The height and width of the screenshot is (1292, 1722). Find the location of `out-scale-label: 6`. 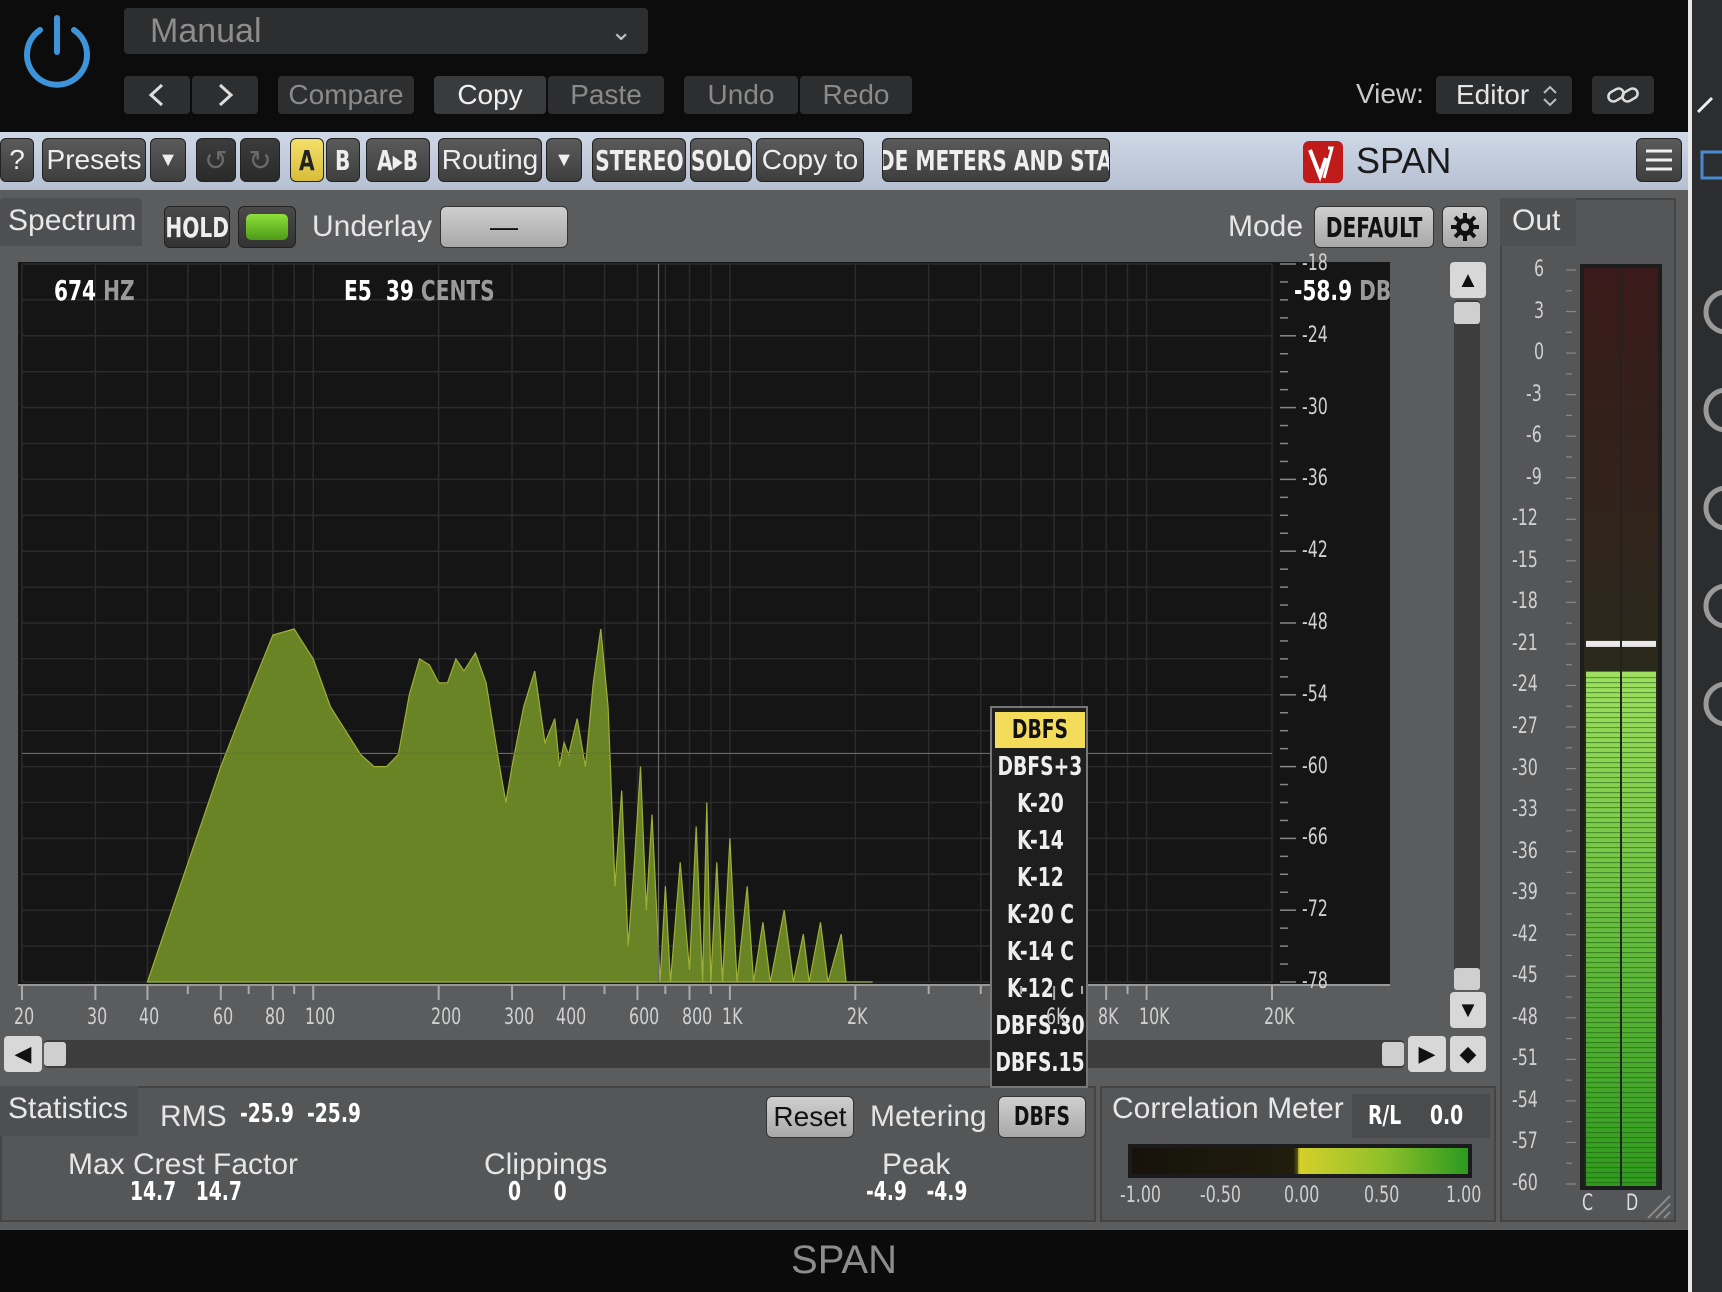

out-scale-label: 6 is located at coordinates (1539, 269).